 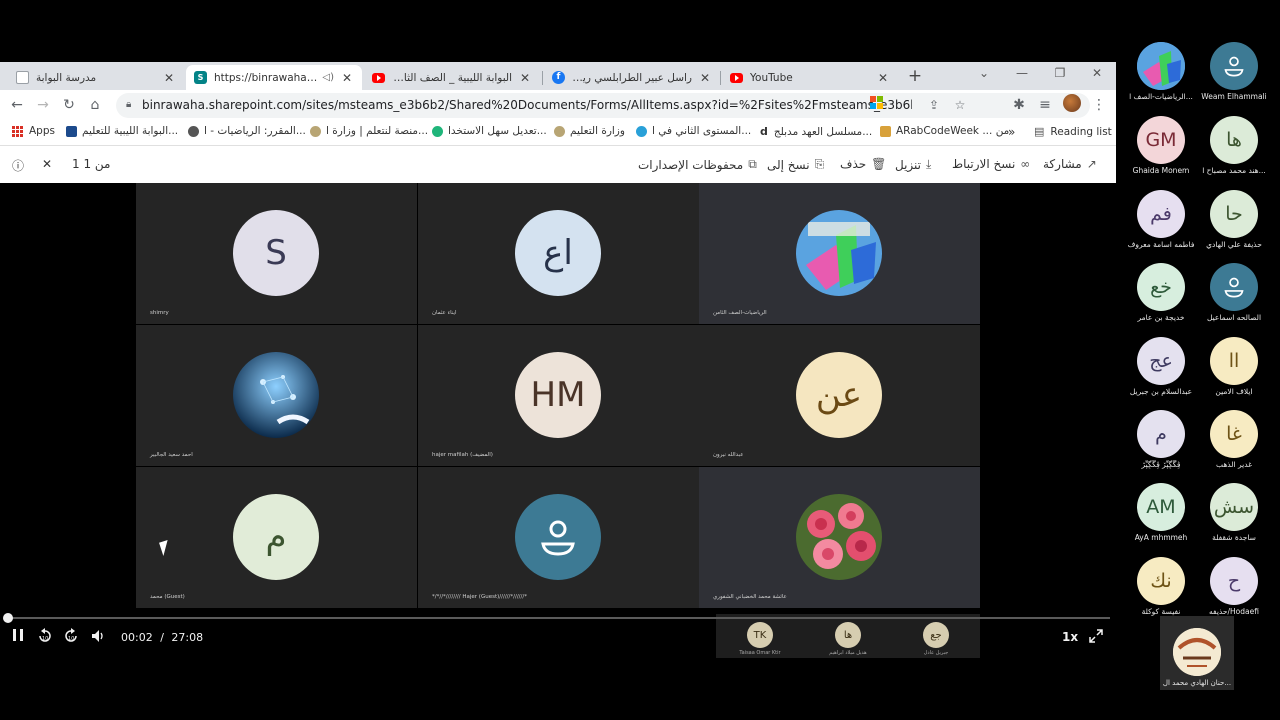 What do you see at coordinates (1161, 366) in the screenshot?
I see `roster-item: عج عبدالسلام بن جبريل` at bounding box center [1161, 366].